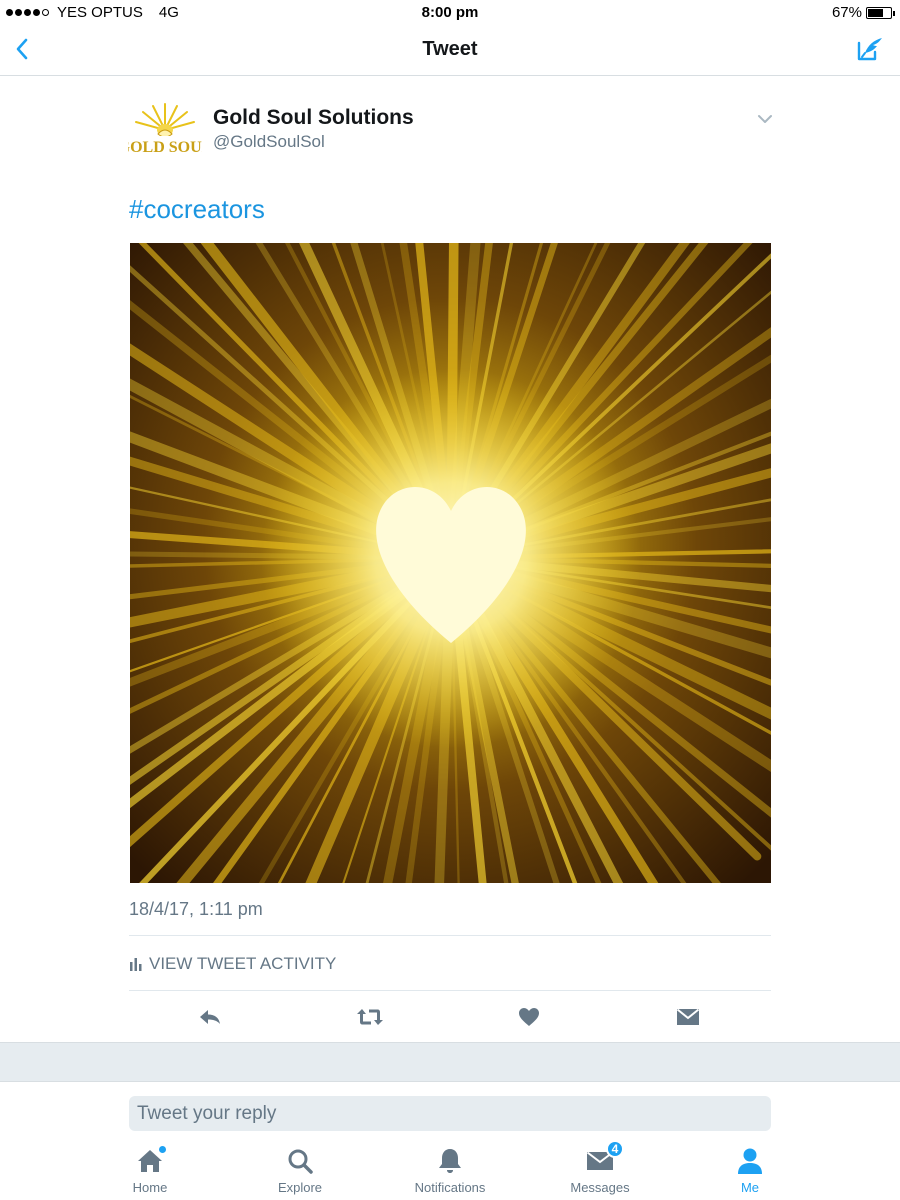 The height and width of the screenshot is (1200, 900). Describe the element at coordinates (450, 1187) in the screenshot. I see `tab-label: Notifications` at that location.